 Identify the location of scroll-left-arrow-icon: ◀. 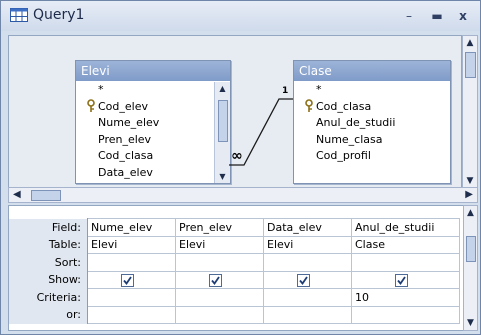
(17, 195).